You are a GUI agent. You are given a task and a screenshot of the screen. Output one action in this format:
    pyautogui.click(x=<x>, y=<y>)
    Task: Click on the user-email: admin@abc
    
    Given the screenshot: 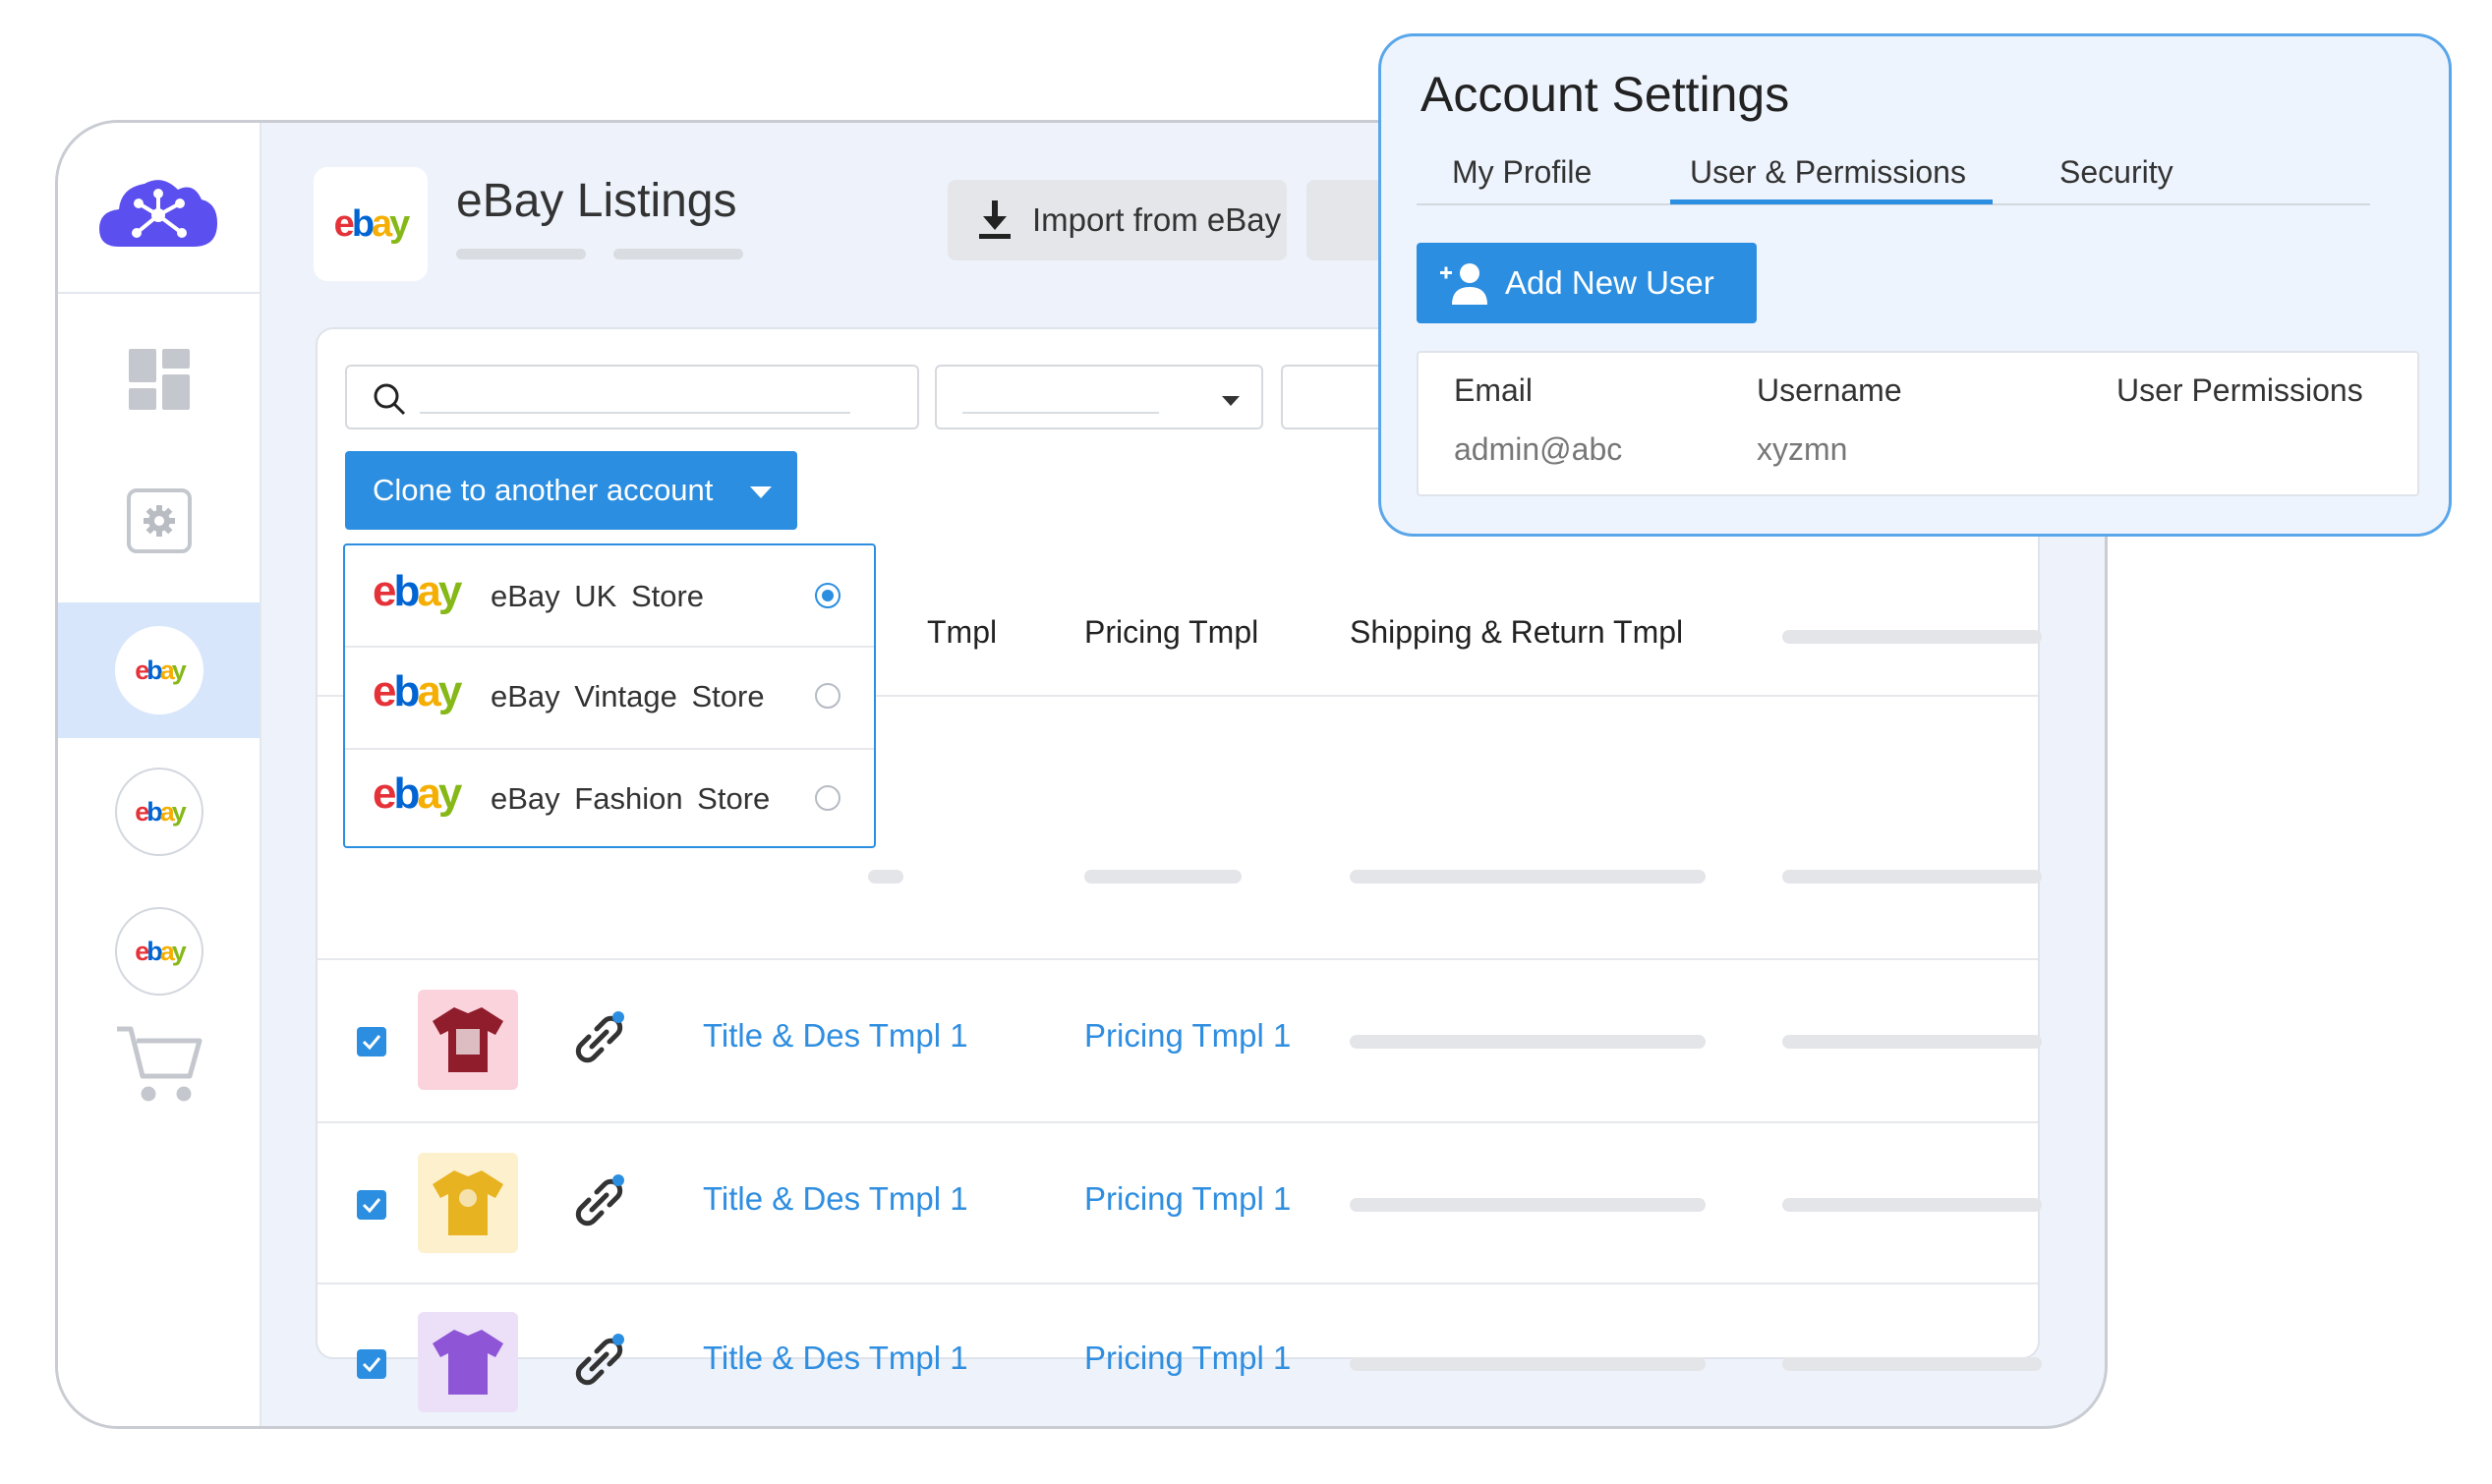 What is the action you would take?
    pyautogui.click(x=1539, y=449)
    